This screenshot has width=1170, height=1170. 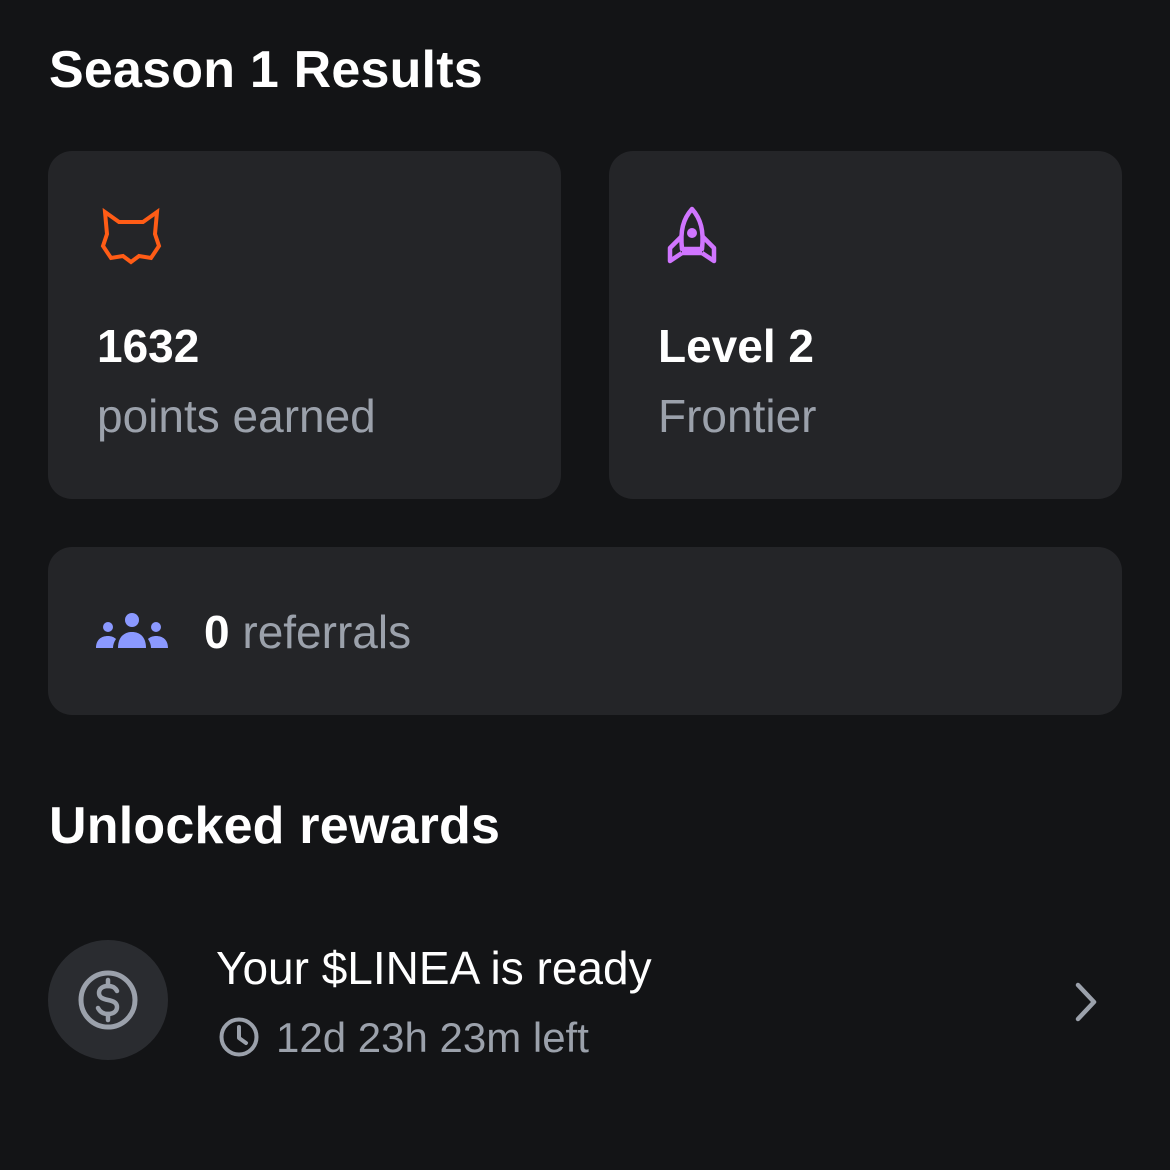 I want to click on reward-title: Your $LINEA is ready, so click(x=434, y=968).